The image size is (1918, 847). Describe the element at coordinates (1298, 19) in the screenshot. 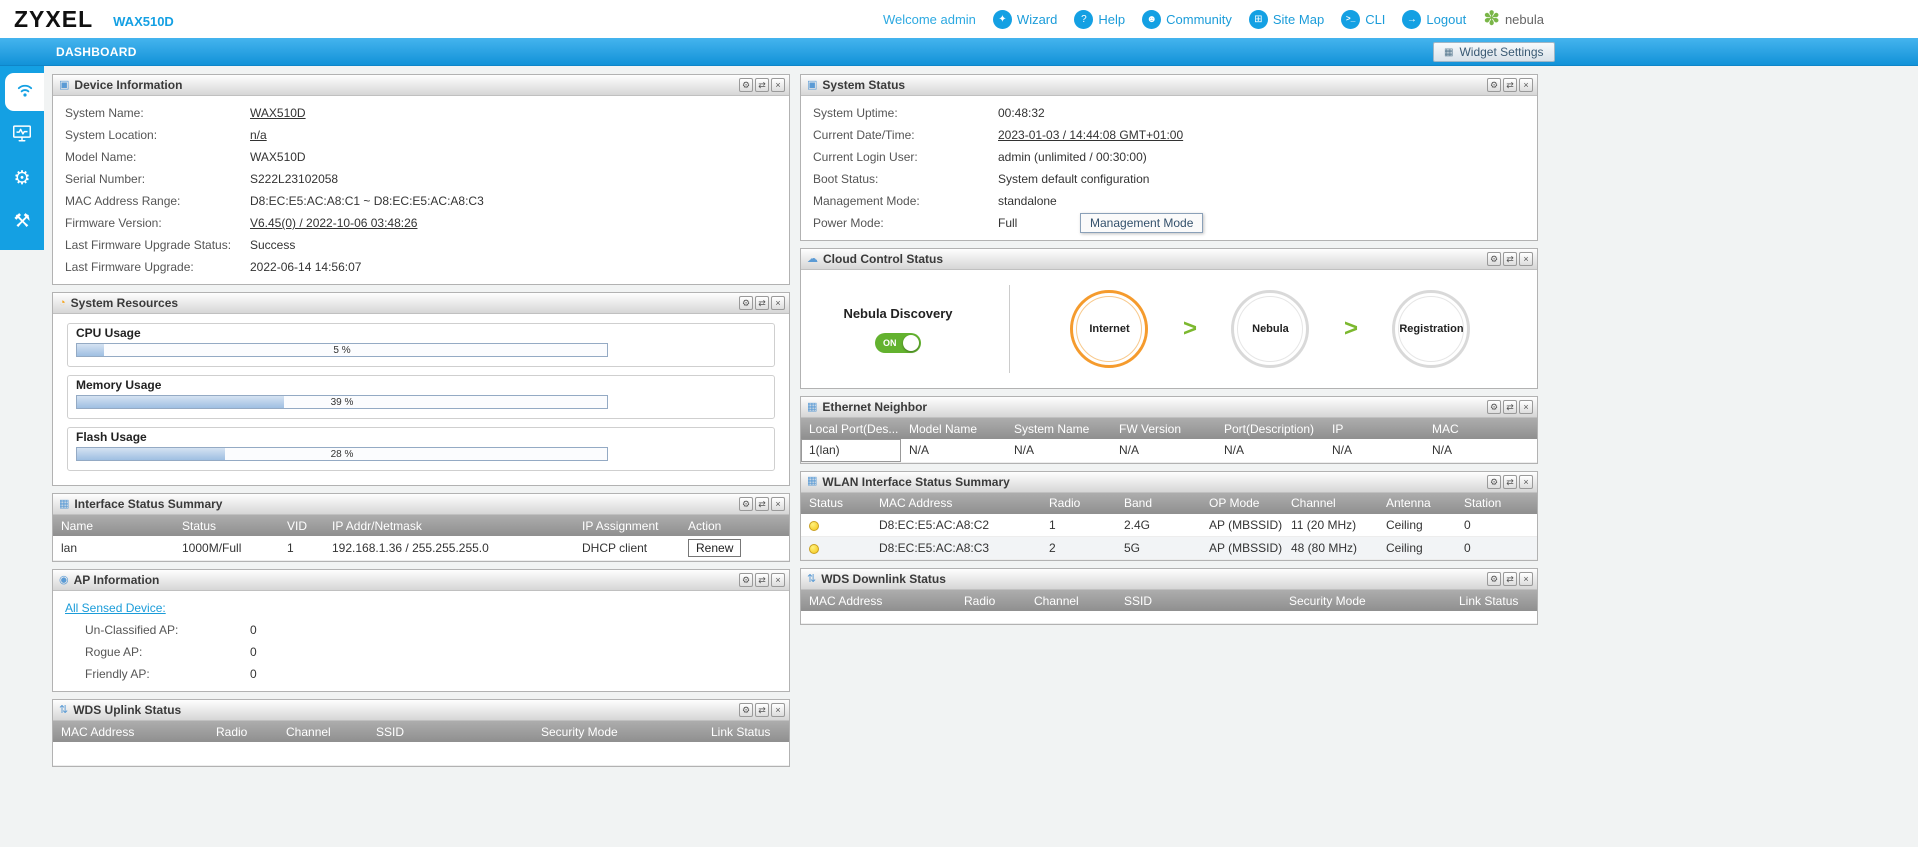

I see `nav-sitemap-label: Site Map` at that location.